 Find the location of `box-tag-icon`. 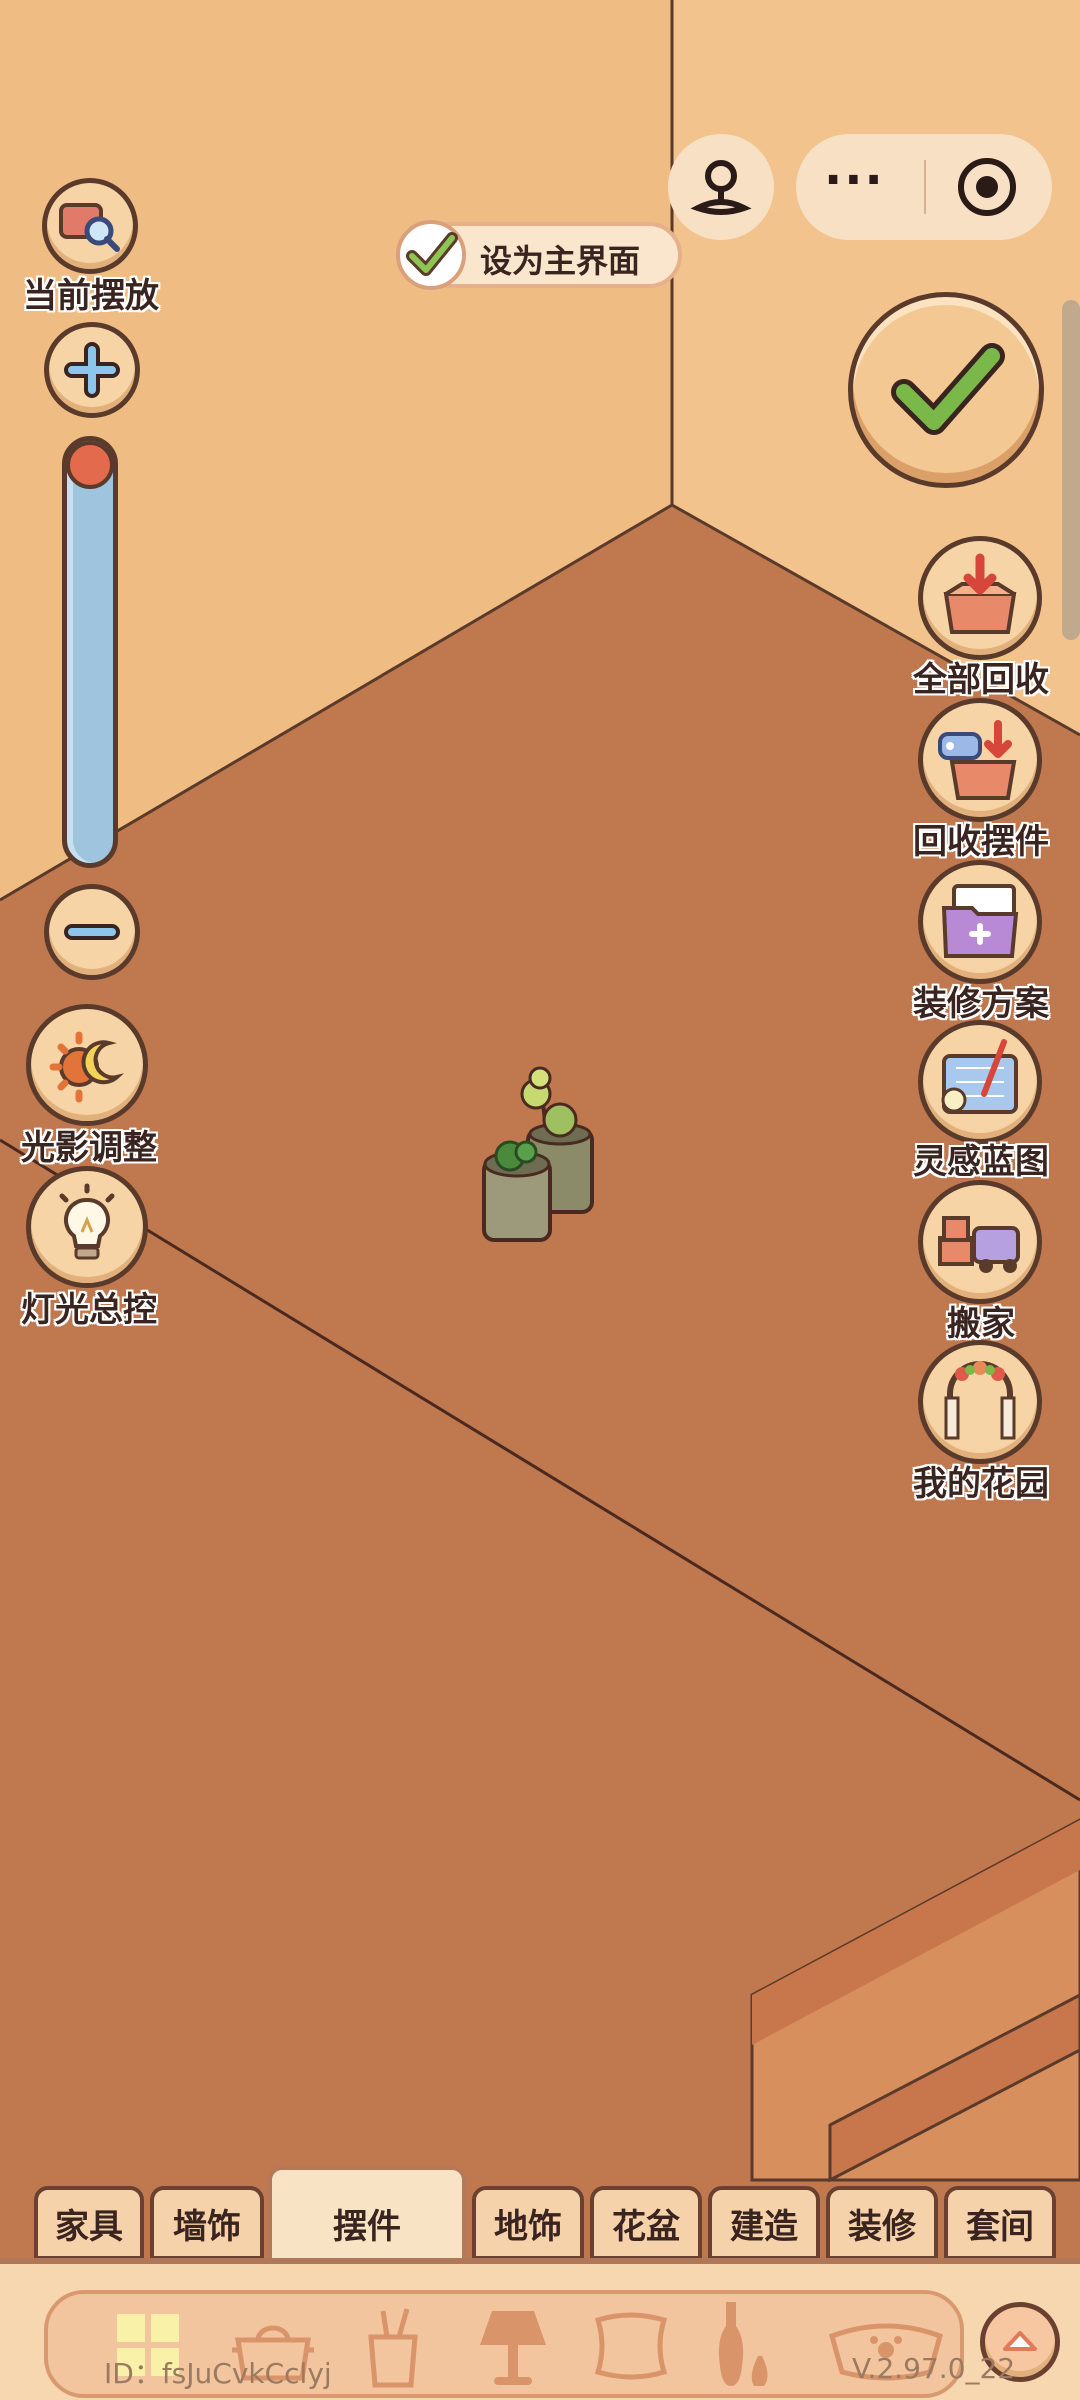

box-tag-icon is located at coordinates (977, 760).